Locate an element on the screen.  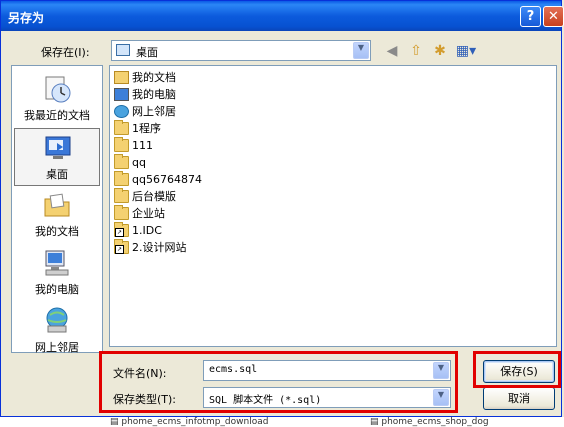
save-in-dropdown: 桌面 ▼ is located at coordinates (241, 50).